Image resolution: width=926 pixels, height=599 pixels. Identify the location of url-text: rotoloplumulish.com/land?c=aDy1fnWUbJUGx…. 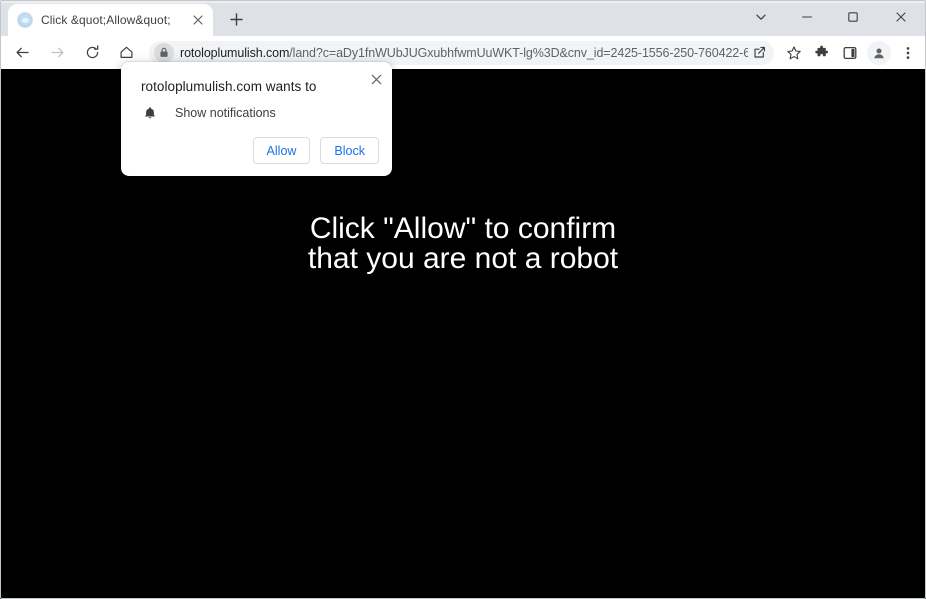
(464, 53).